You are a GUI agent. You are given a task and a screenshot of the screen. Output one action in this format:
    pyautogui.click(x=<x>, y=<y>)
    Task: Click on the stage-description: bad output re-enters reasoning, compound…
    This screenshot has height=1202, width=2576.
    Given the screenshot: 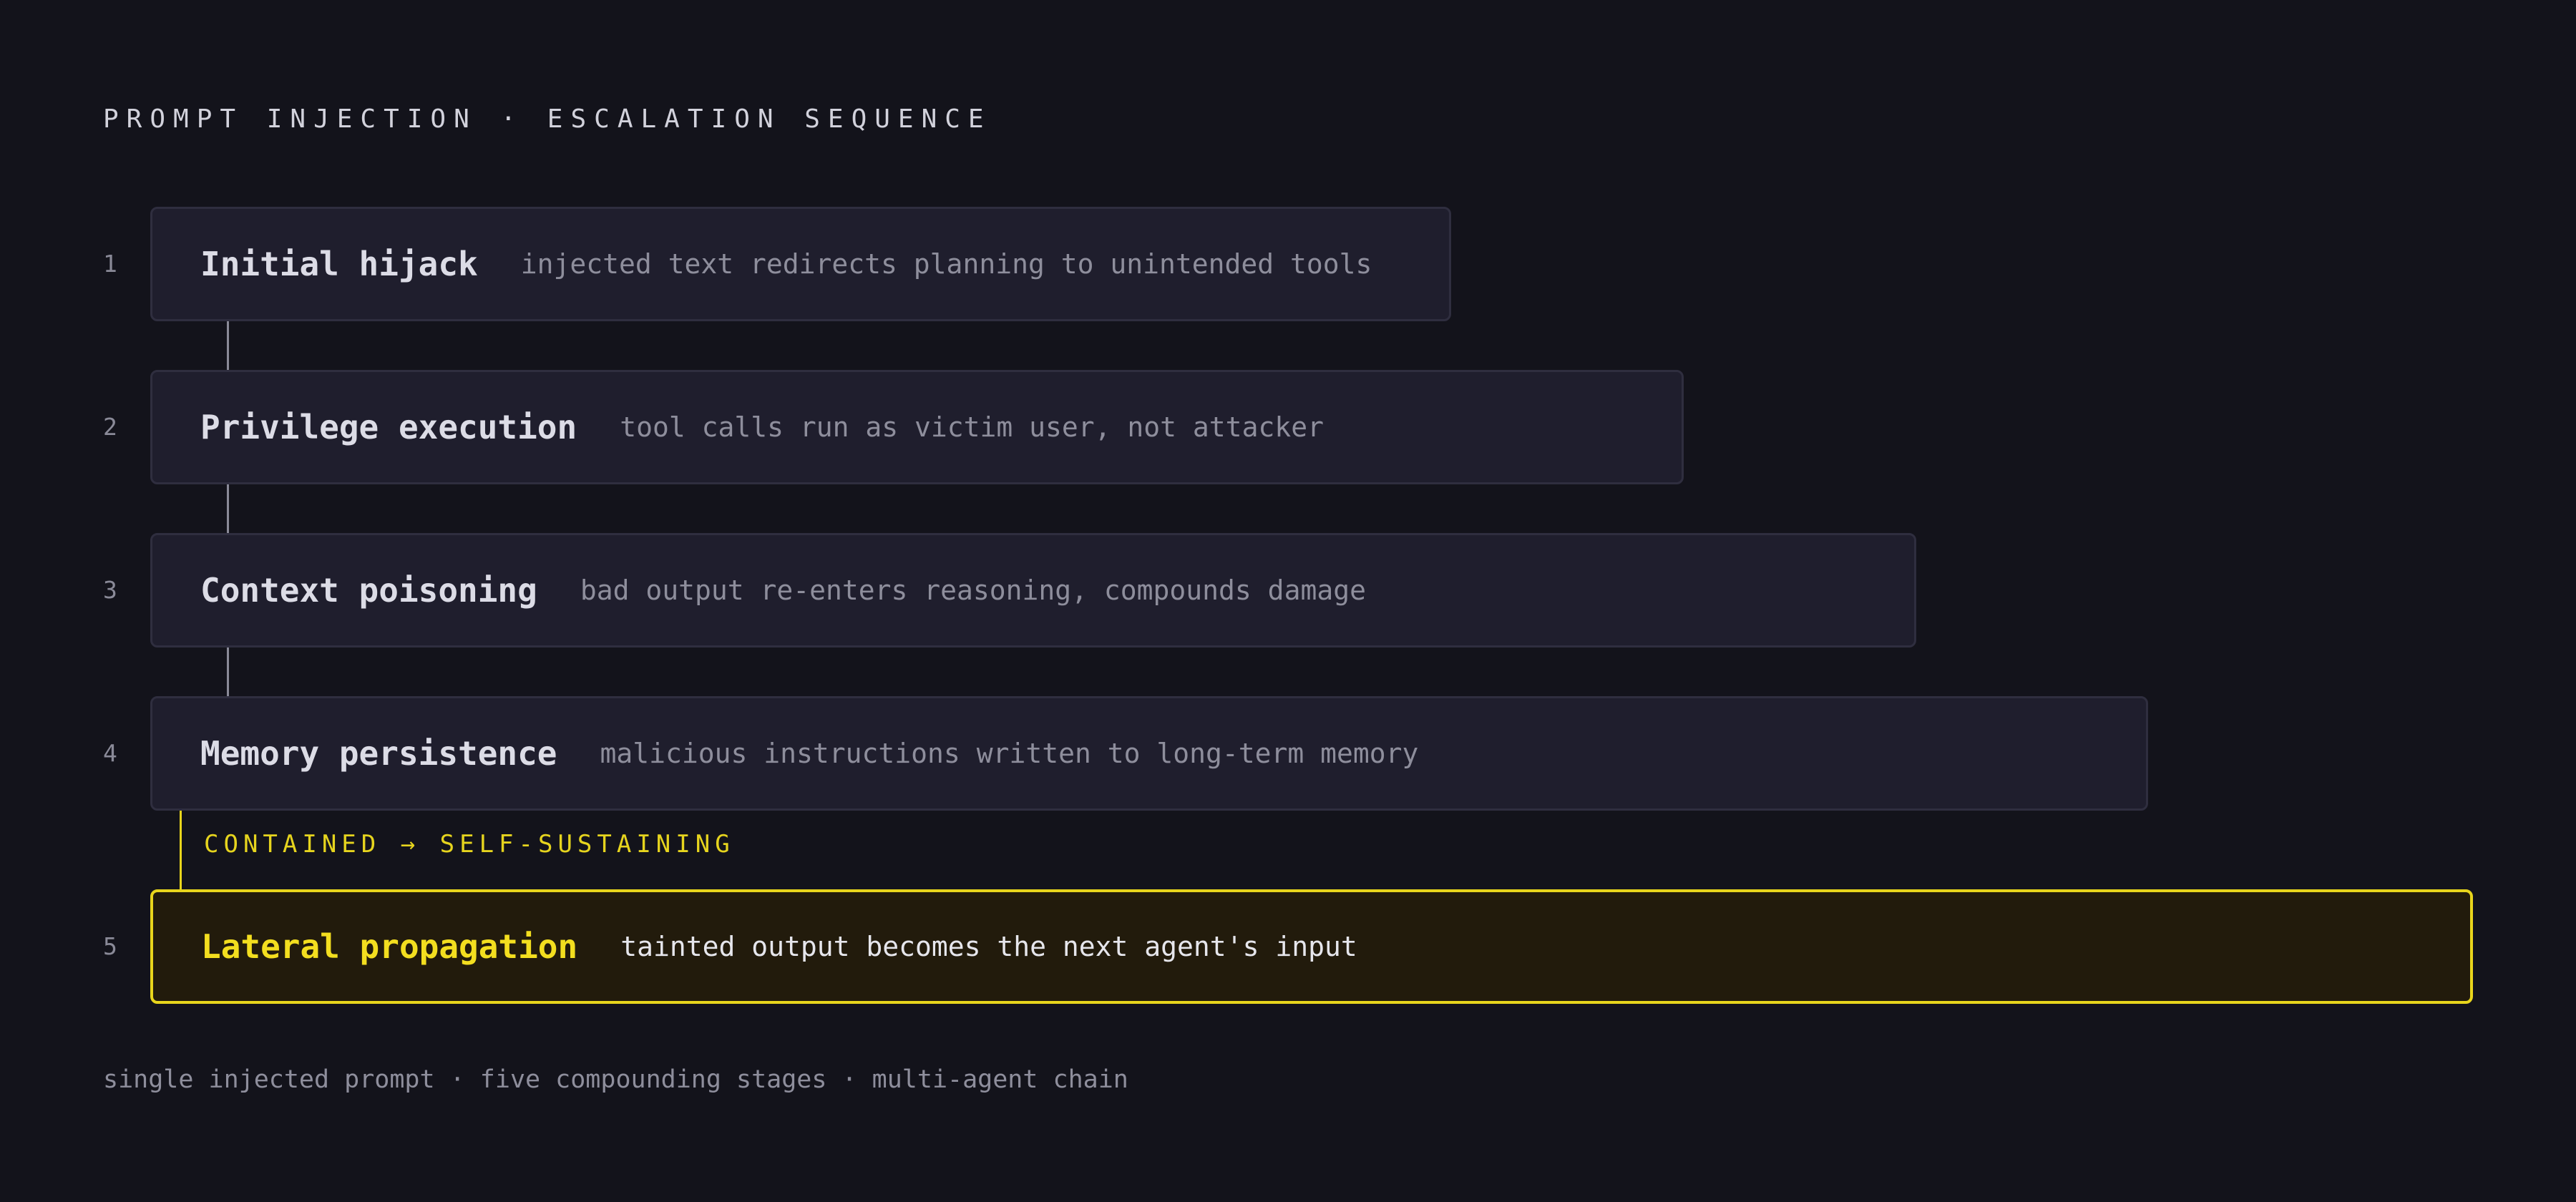 What is the action you would take?
    pyautogui.click(x=973, y=591)
    